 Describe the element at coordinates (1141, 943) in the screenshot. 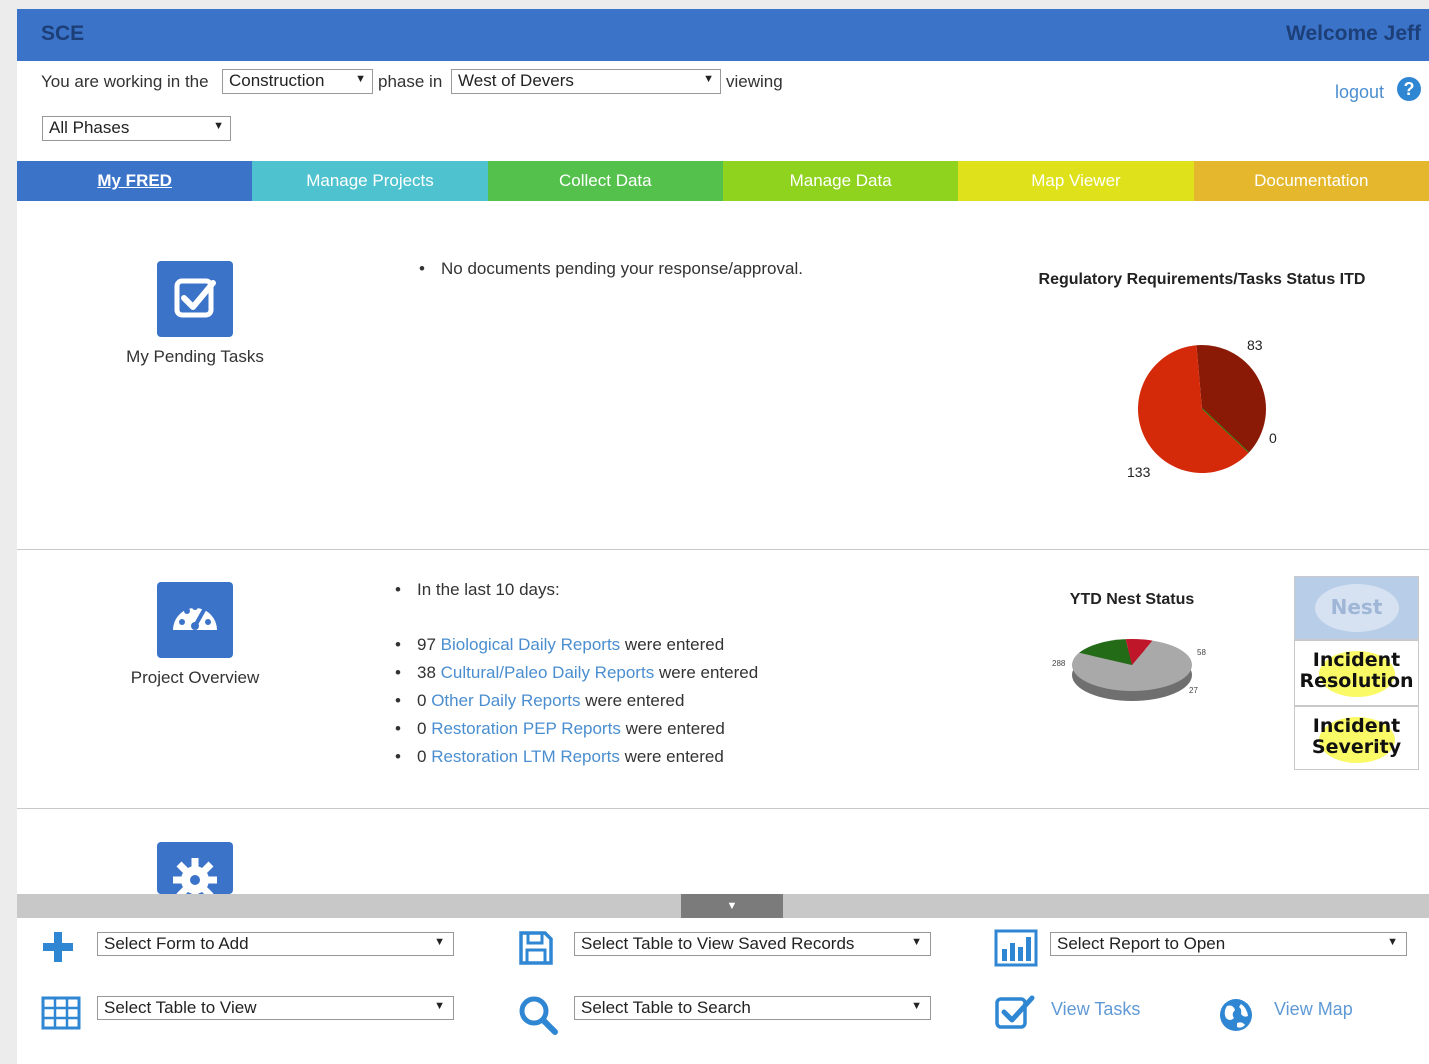

I see `report-open-select-value: Select Report to Open` at that location.